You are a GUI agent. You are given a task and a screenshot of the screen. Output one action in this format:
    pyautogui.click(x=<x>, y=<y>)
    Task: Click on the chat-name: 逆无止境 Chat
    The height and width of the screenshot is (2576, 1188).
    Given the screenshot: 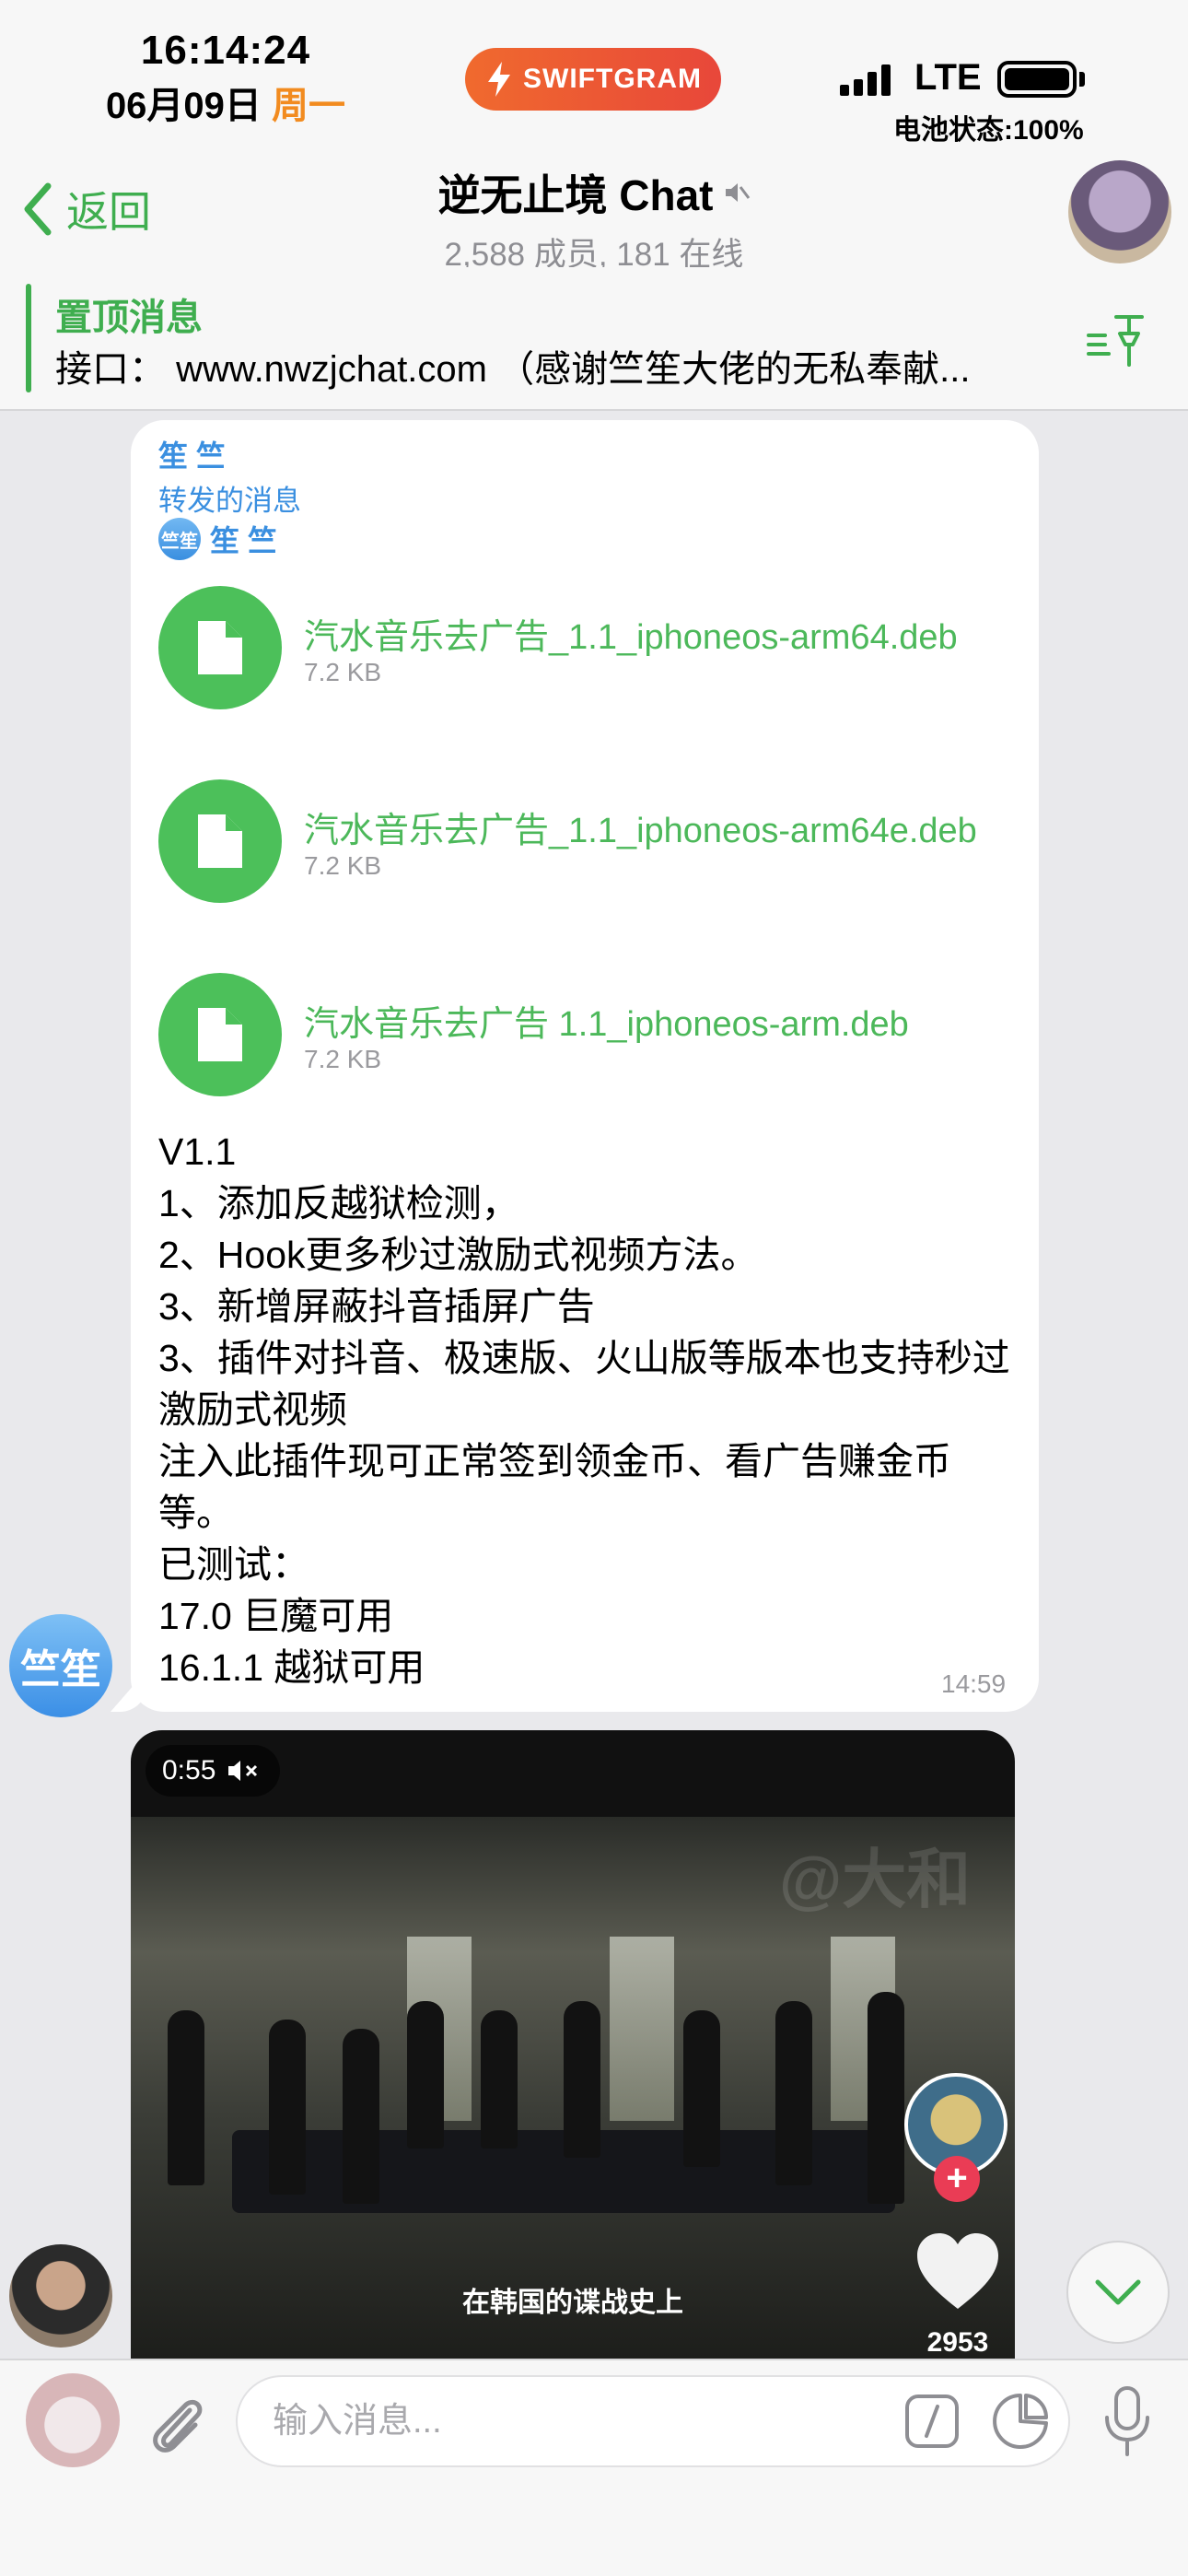 What is the action you would take?
    pyautogui.click(x=575, y=195)
    